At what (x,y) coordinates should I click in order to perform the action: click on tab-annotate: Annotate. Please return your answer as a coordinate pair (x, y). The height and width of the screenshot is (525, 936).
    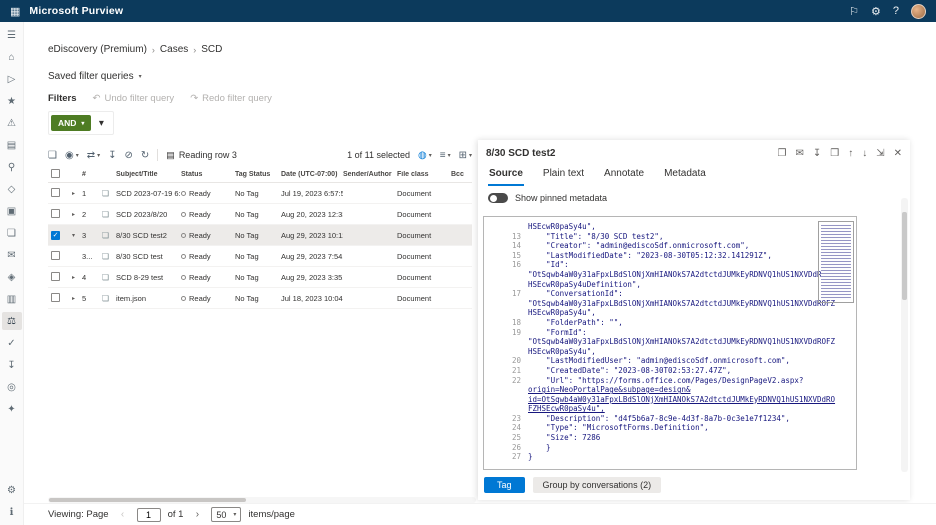
    Looking at the image, I should click on (624, 175).